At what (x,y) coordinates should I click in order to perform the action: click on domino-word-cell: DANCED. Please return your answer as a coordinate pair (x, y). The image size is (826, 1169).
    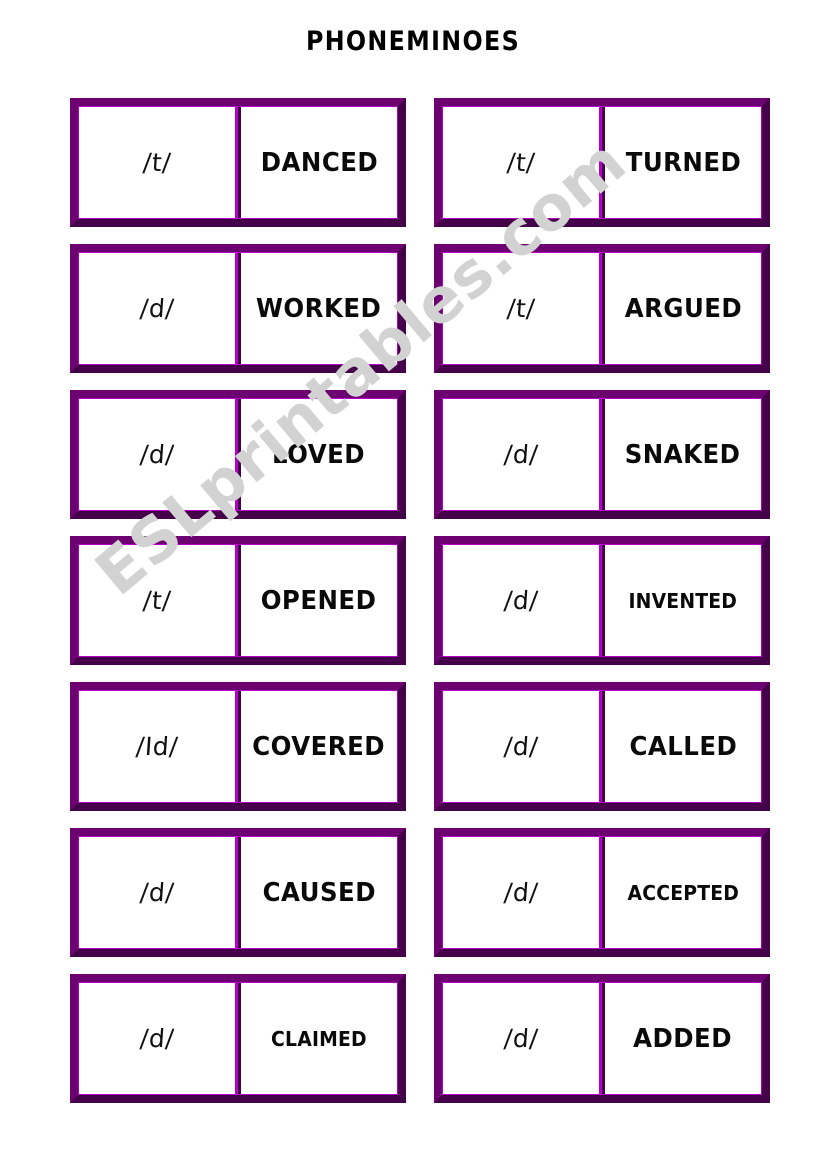
    Looking at the image, I should click on (319, 162).